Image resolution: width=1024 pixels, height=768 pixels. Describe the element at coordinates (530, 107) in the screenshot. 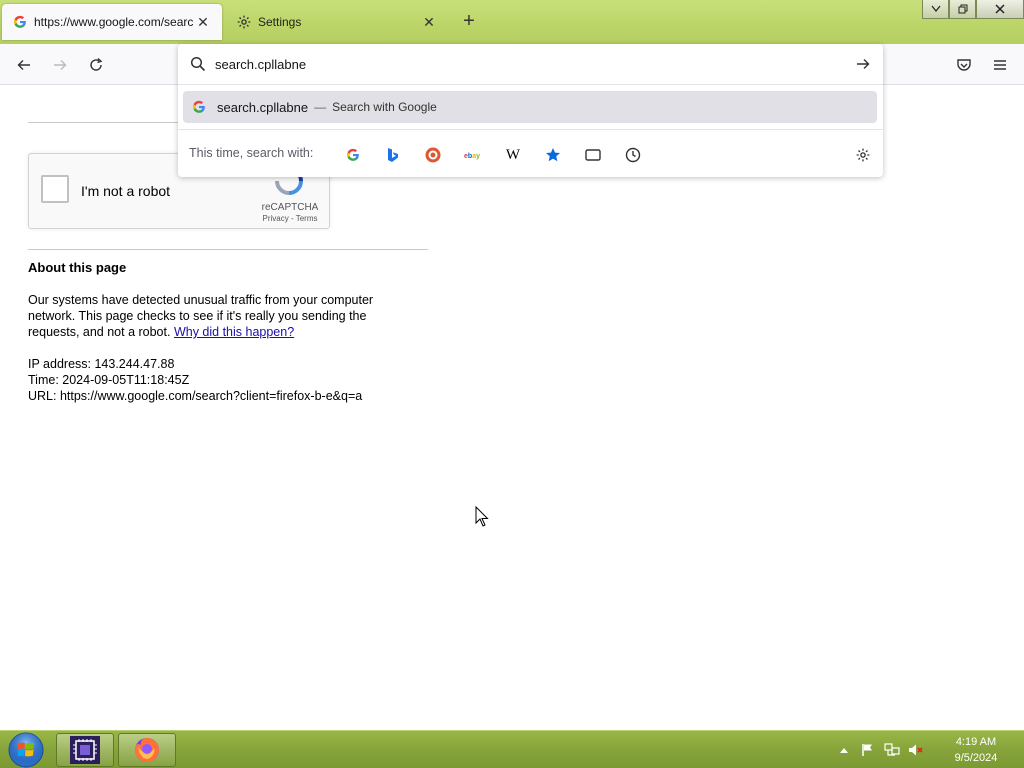

I see `search-suggestion-row: search.cpllabne — Search with Google` at that location.